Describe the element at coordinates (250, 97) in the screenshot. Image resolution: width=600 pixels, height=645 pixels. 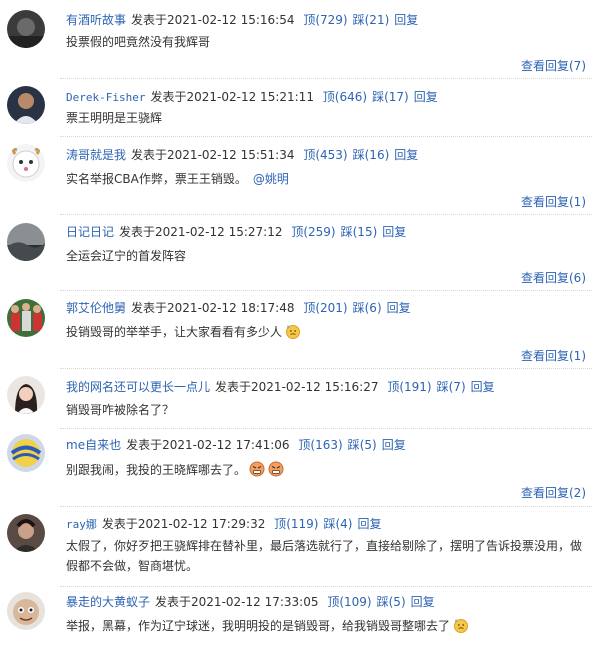
I see `post-datetime: 2021-02-12 15:21:11` at that location.